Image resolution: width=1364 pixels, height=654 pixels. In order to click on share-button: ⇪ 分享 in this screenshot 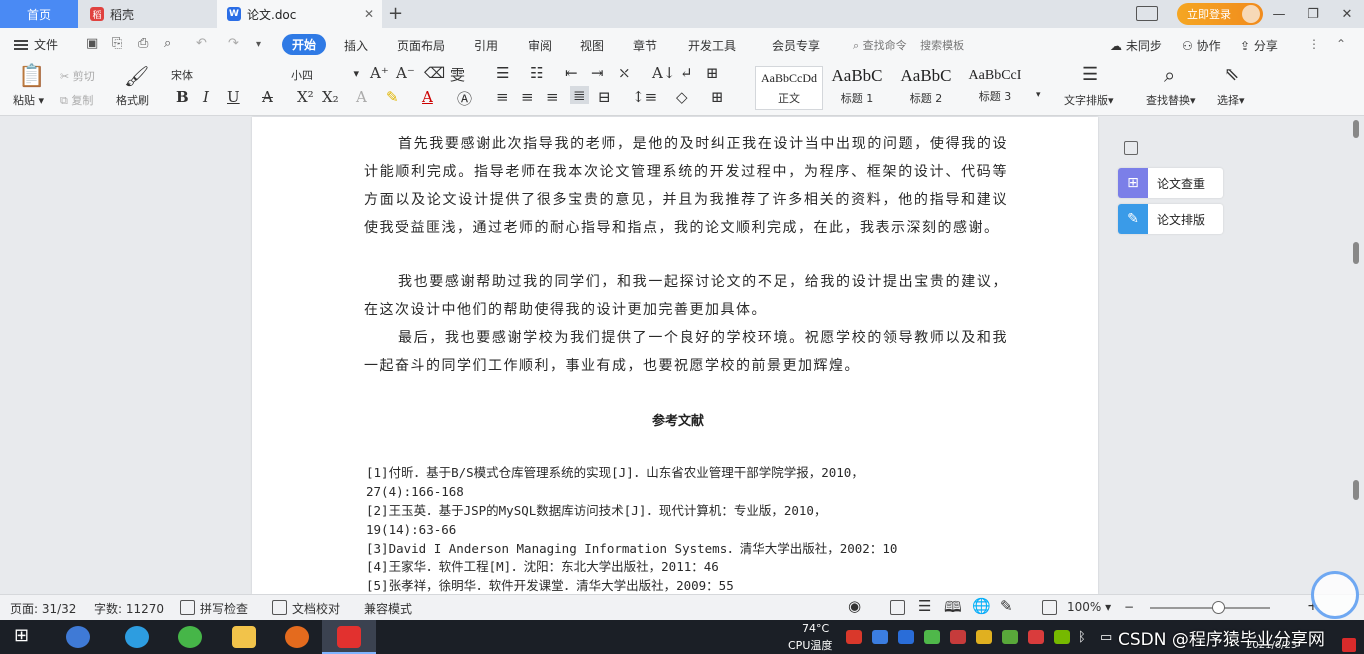, I will do `click(1259, 45)`.